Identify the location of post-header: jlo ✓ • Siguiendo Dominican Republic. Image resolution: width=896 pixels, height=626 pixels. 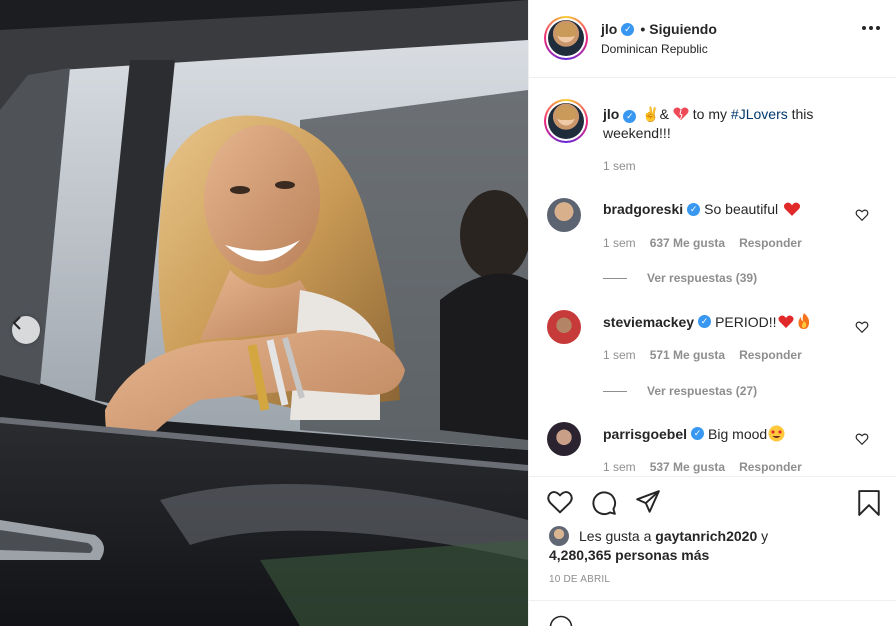
(712, 39).